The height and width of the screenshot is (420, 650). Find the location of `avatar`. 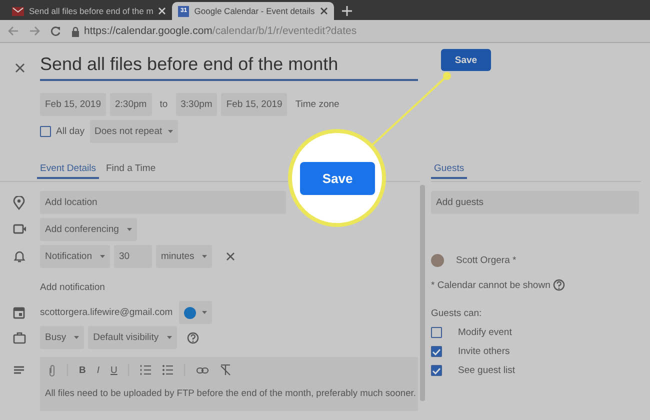

avatar is located at coordinates (437, 260).